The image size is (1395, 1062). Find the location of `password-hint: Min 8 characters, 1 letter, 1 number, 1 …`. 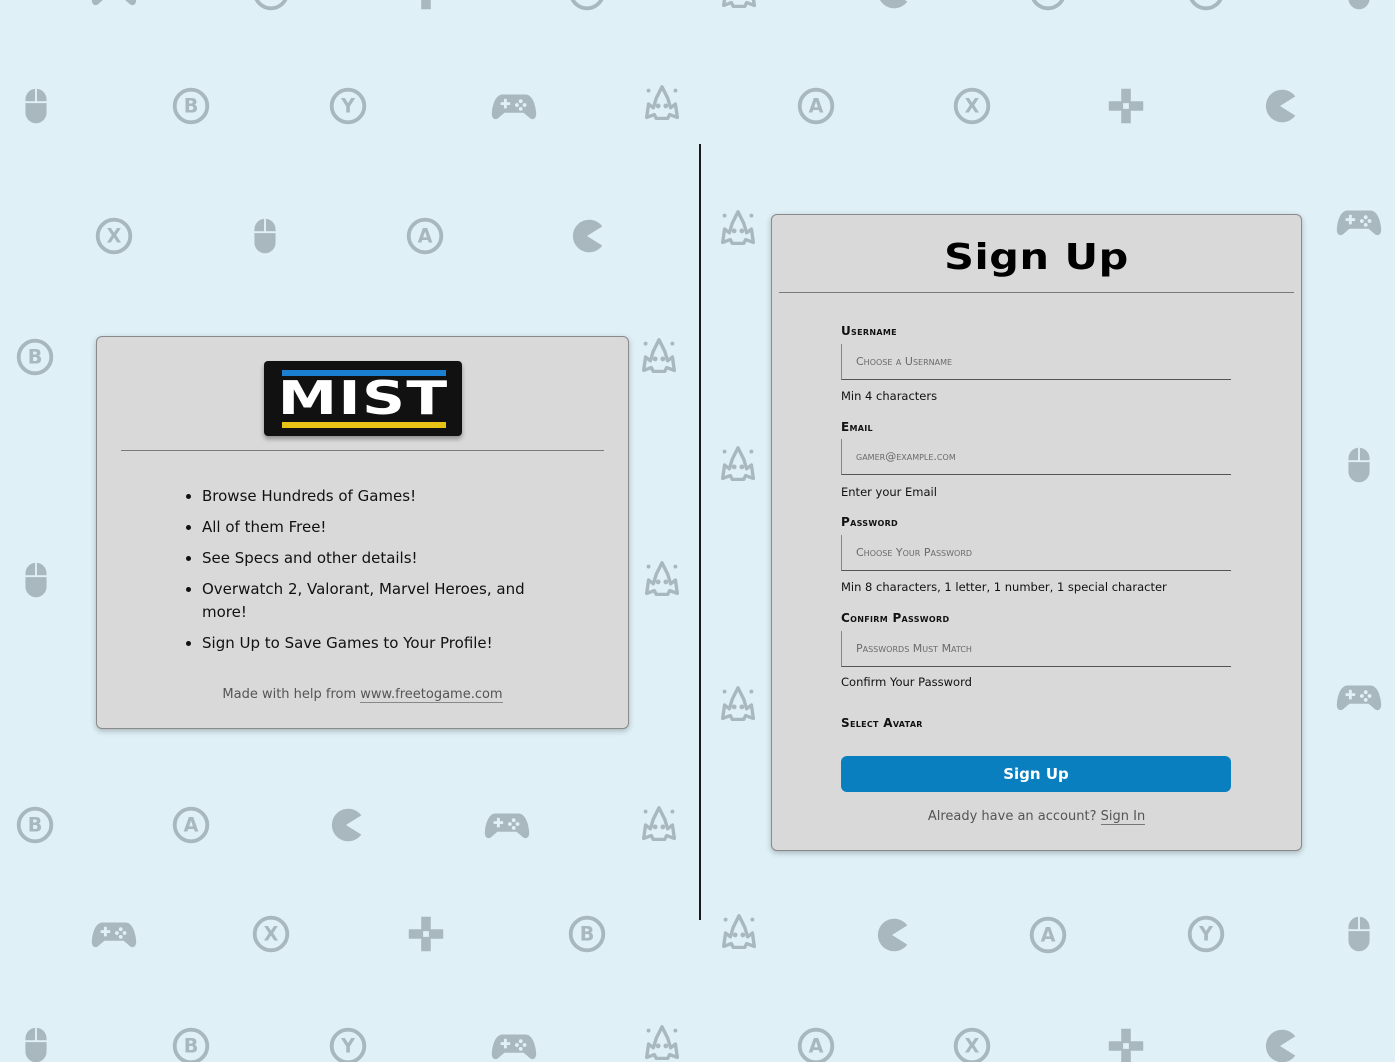

password-hint: Min 8 characters, 1 letter, 1 number, 1 … is located at coordinates (1004, 587).